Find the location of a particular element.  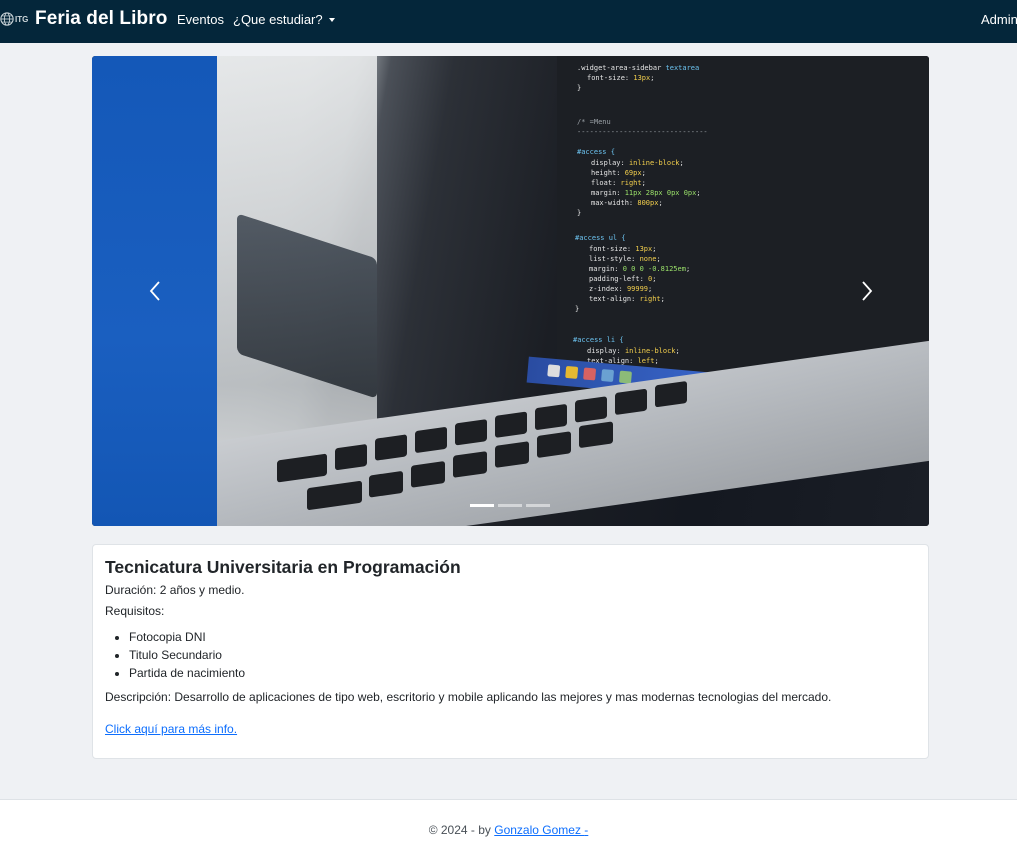

list-item: Fotocopia DNI is located at coordinates (522, 637).